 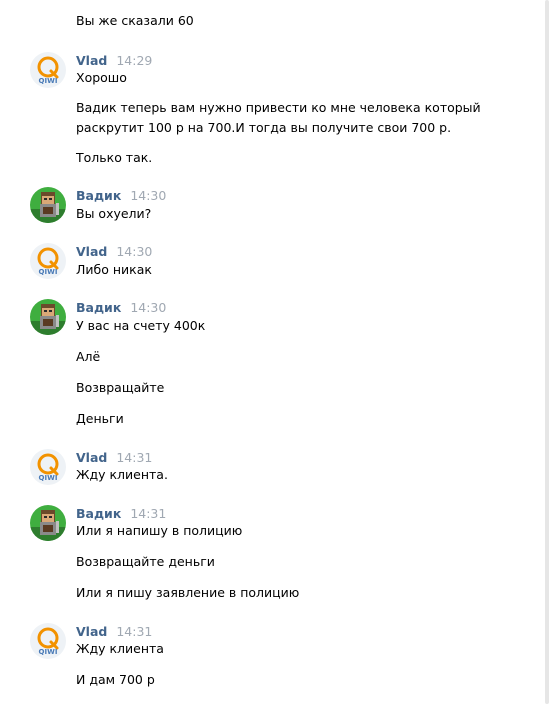 What do you see at coordinates (114, 252) in the screenshot?
I see `message-header: Vlad 14:30` at bounding box center [114, 252].